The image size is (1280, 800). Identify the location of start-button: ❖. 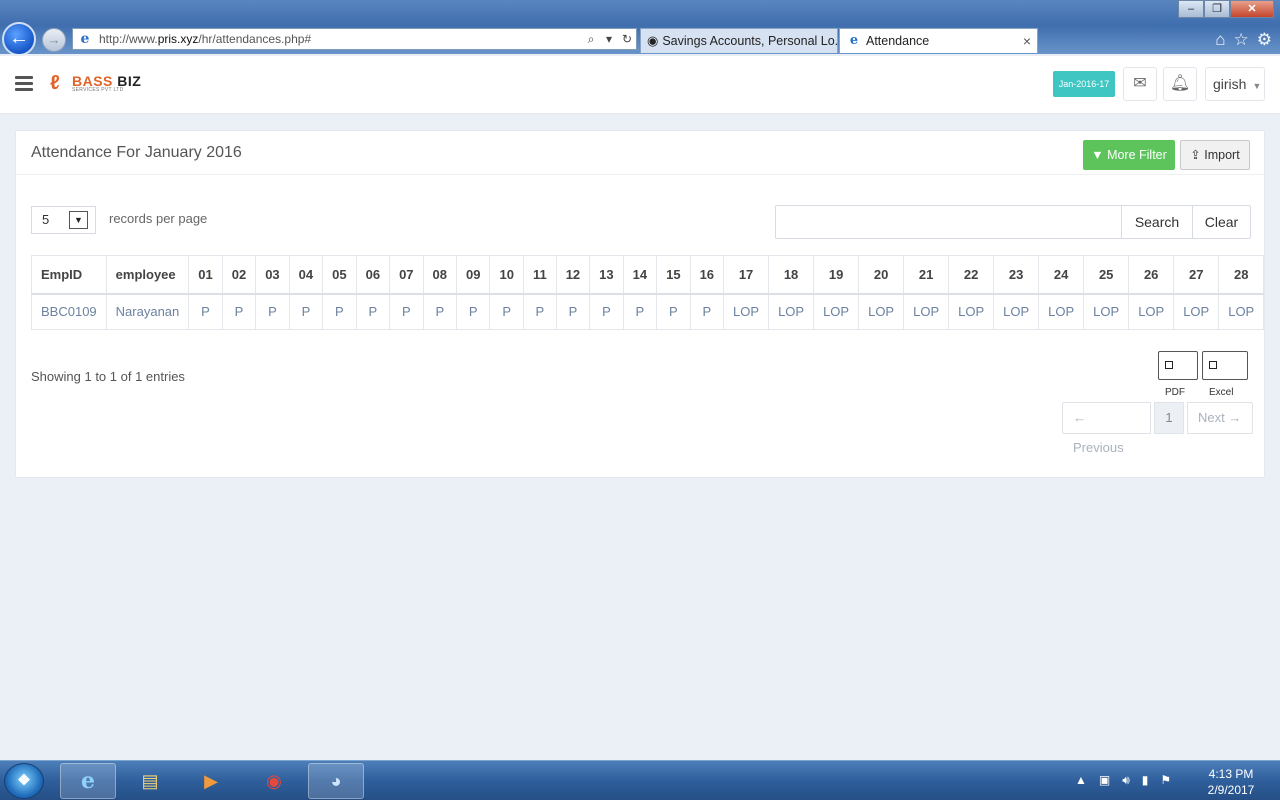
(24, 781).